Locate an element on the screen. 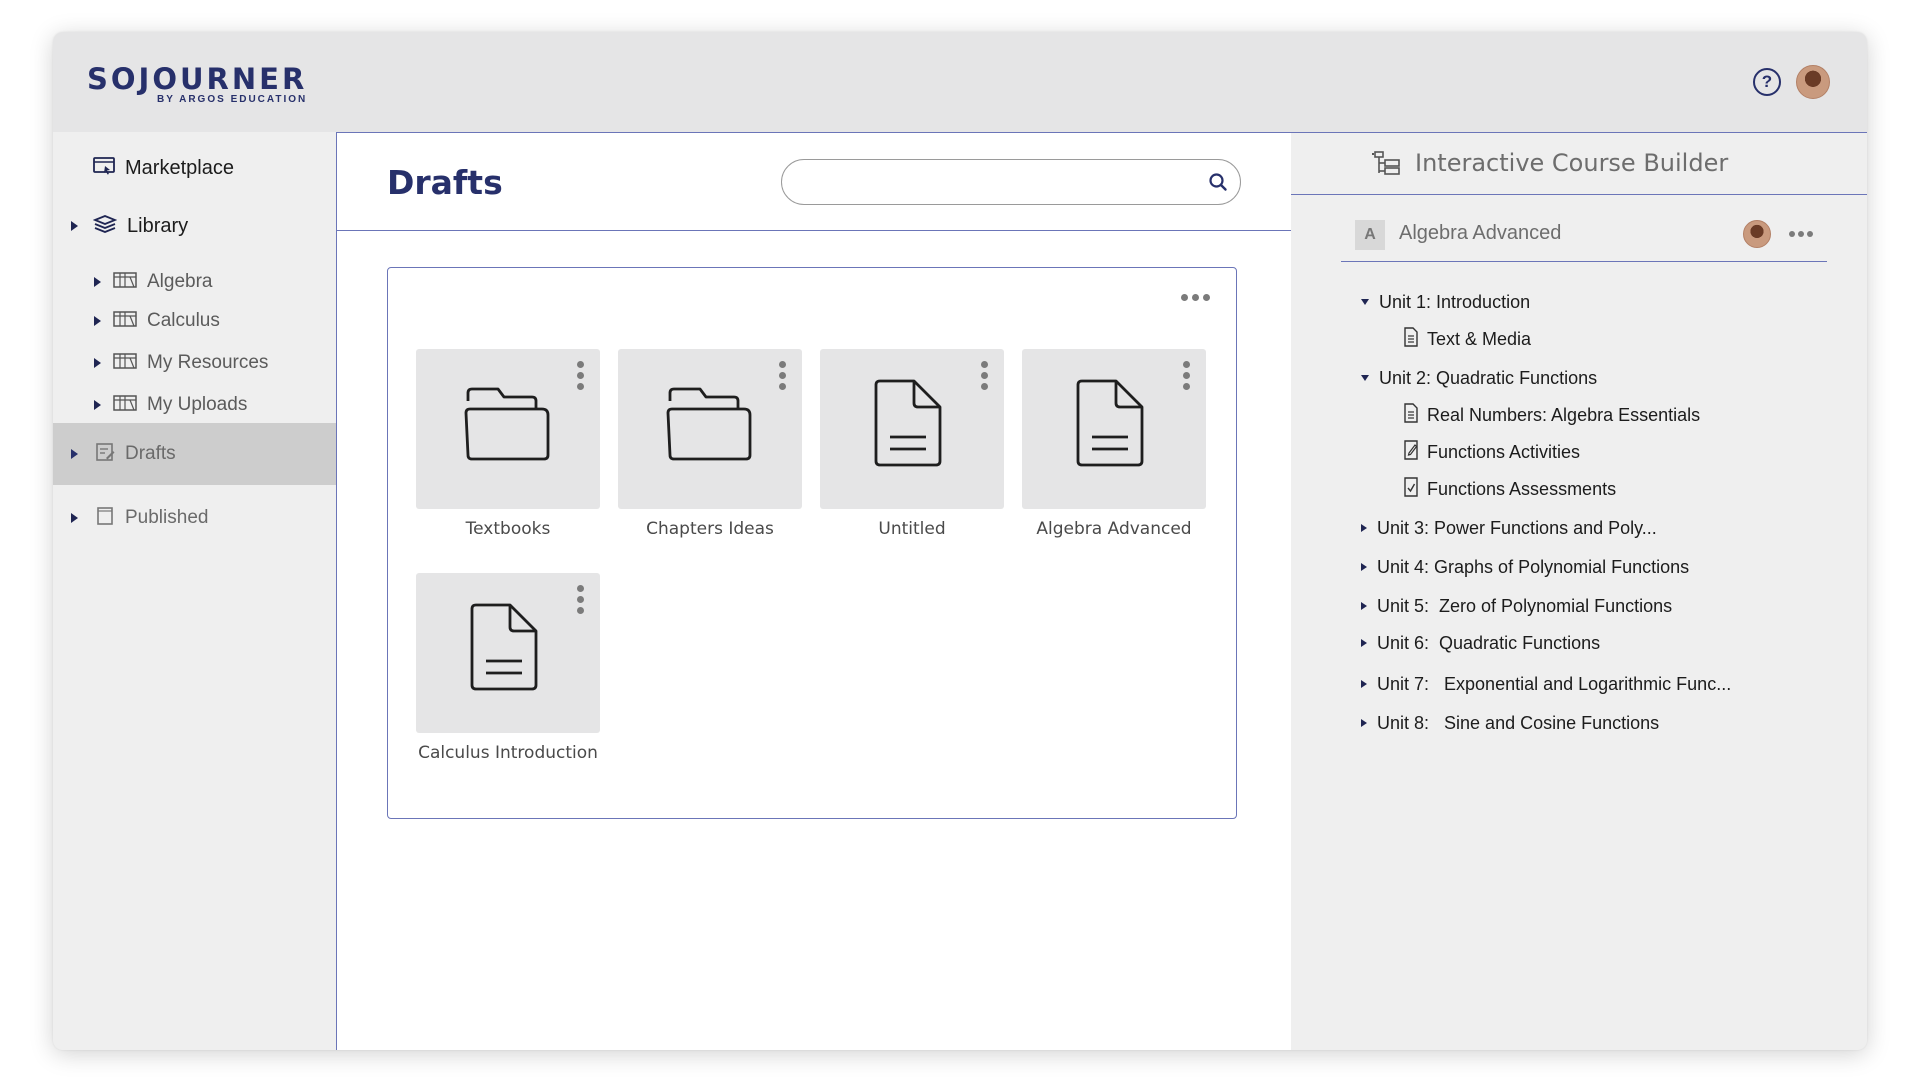 Image resolution: width=1920 pixels, height=1080 pixels. tree-unit-5: Unit 5: Zero of Polynomial Functions is located at coordinates (1516, 606).